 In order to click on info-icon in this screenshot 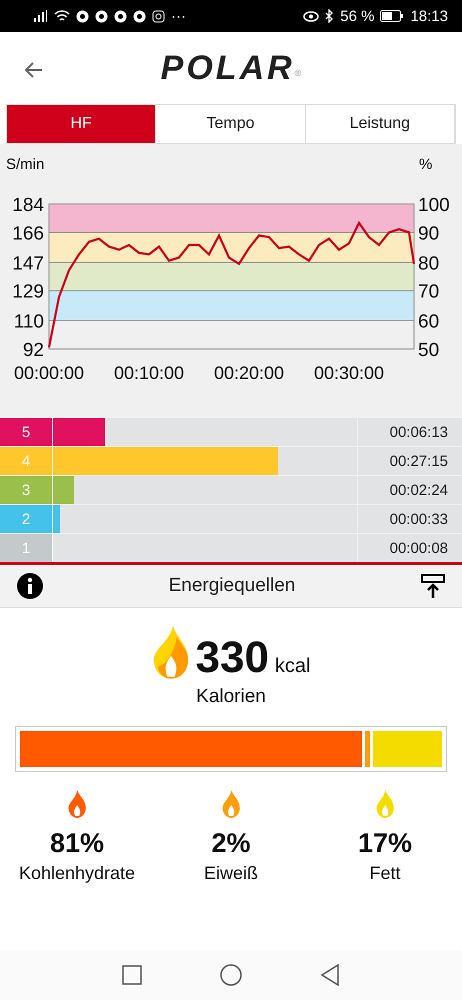, I will do `click(30, 586)`.